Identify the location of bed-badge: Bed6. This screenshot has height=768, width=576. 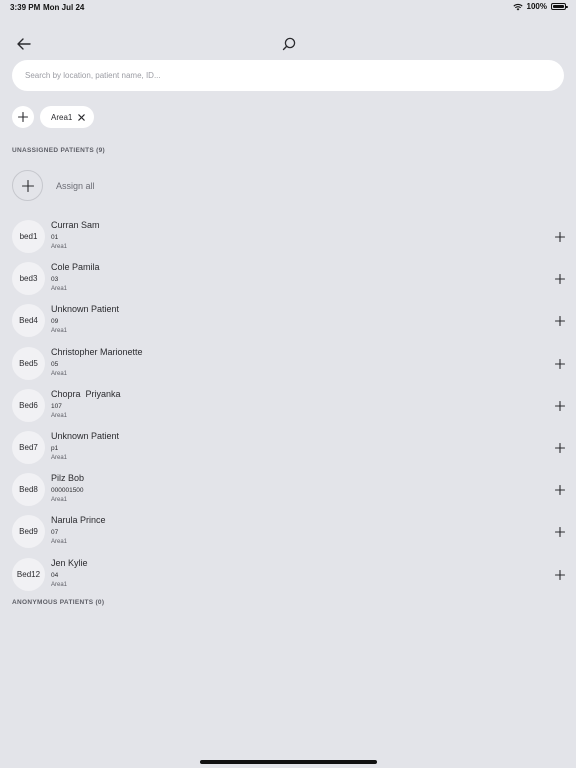
(28, 405).